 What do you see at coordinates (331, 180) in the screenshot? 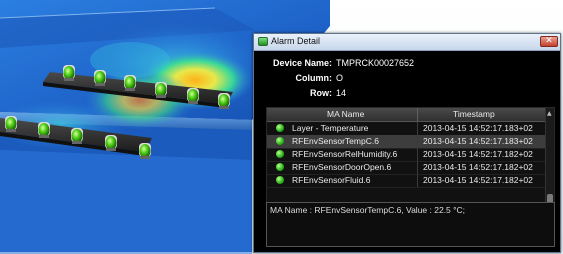
I see `row-ma-name: RFEnvSensorFluid.6` at bounding box center [331, 180].